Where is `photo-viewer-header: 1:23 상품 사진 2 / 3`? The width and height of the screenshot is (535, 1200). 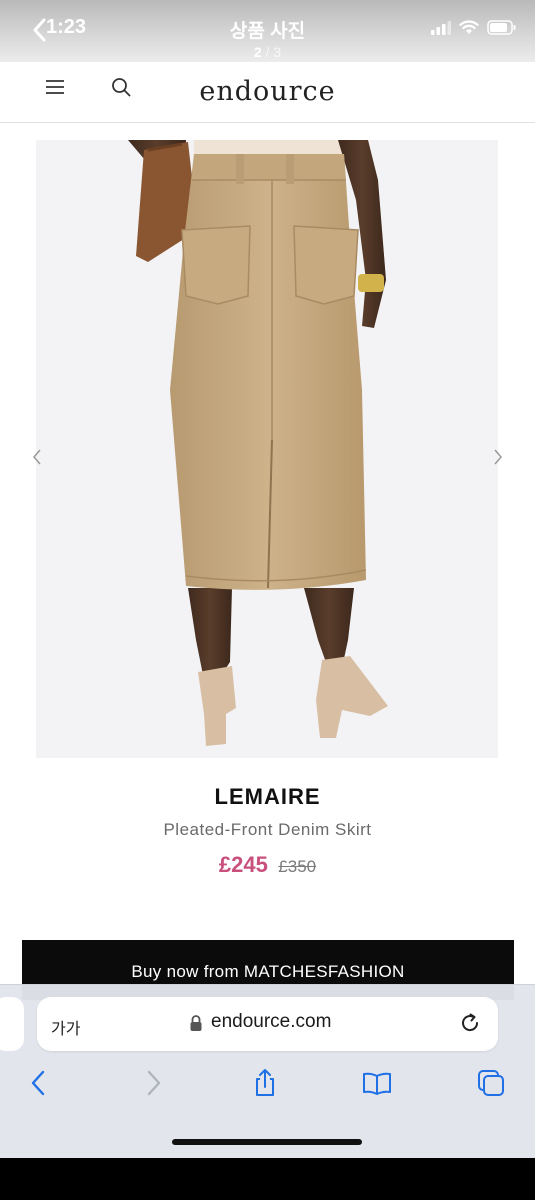 photo-viewer-header: 1:23 상품 사진 2 / 3 is located at coordinates (267, 31).